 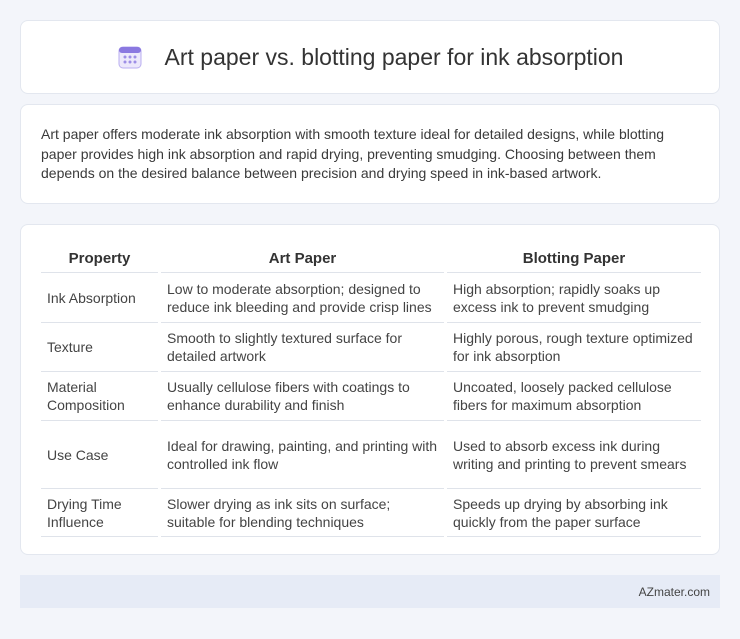 I want to click on property-cell: Use Case, so click(x=99, y=455).